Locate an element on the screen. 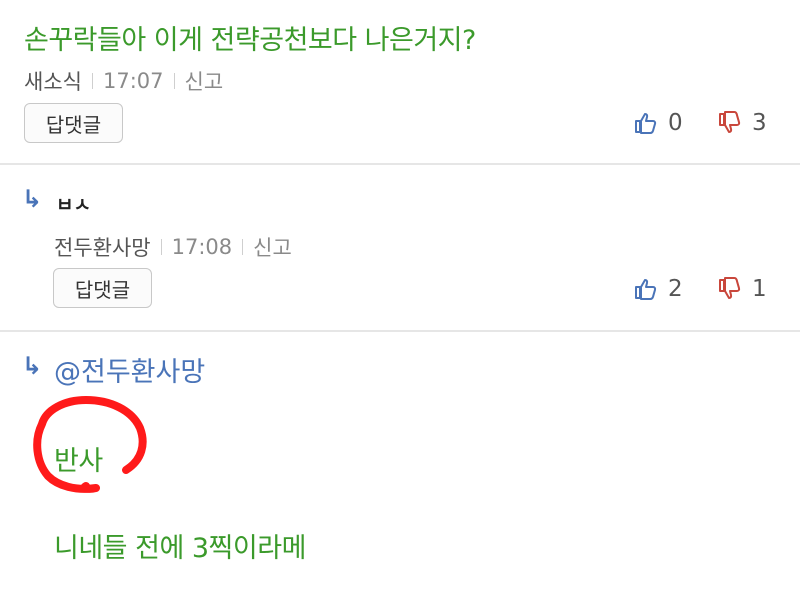 This screenshot has height=600, width=800. comment-meta: 전두환사망 17:08 신고 is located at coordinates (173, 247).